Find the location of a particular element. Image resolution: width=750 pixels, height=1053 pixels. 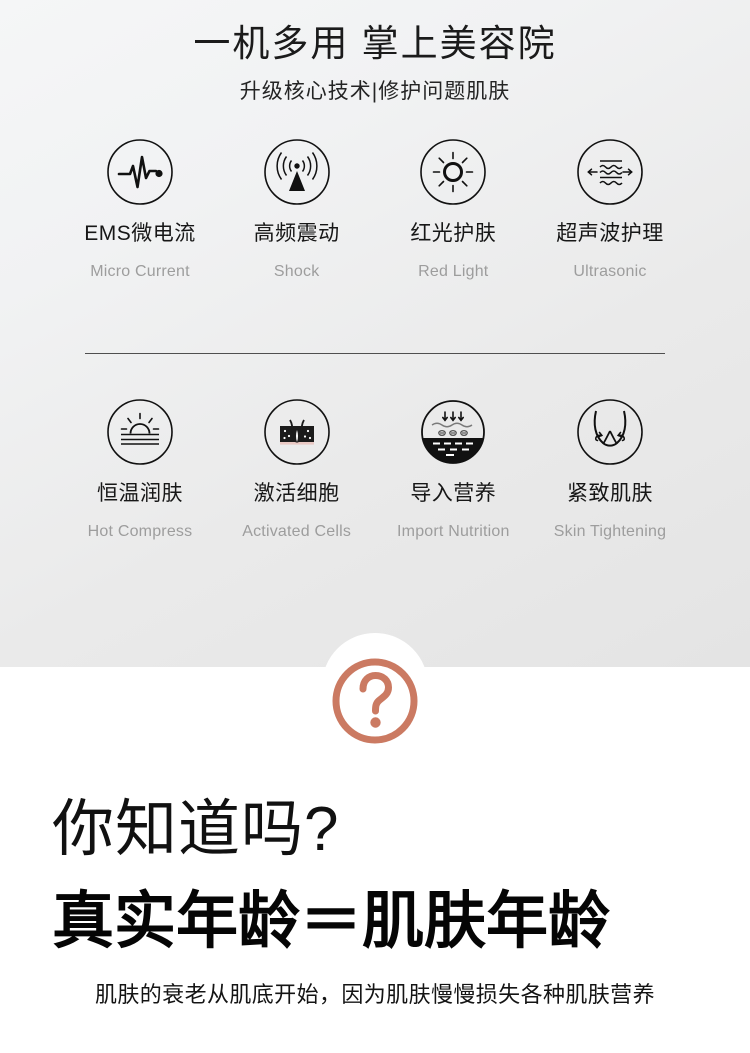

feature-label-en: Shock is located at coordinates (296, 271).